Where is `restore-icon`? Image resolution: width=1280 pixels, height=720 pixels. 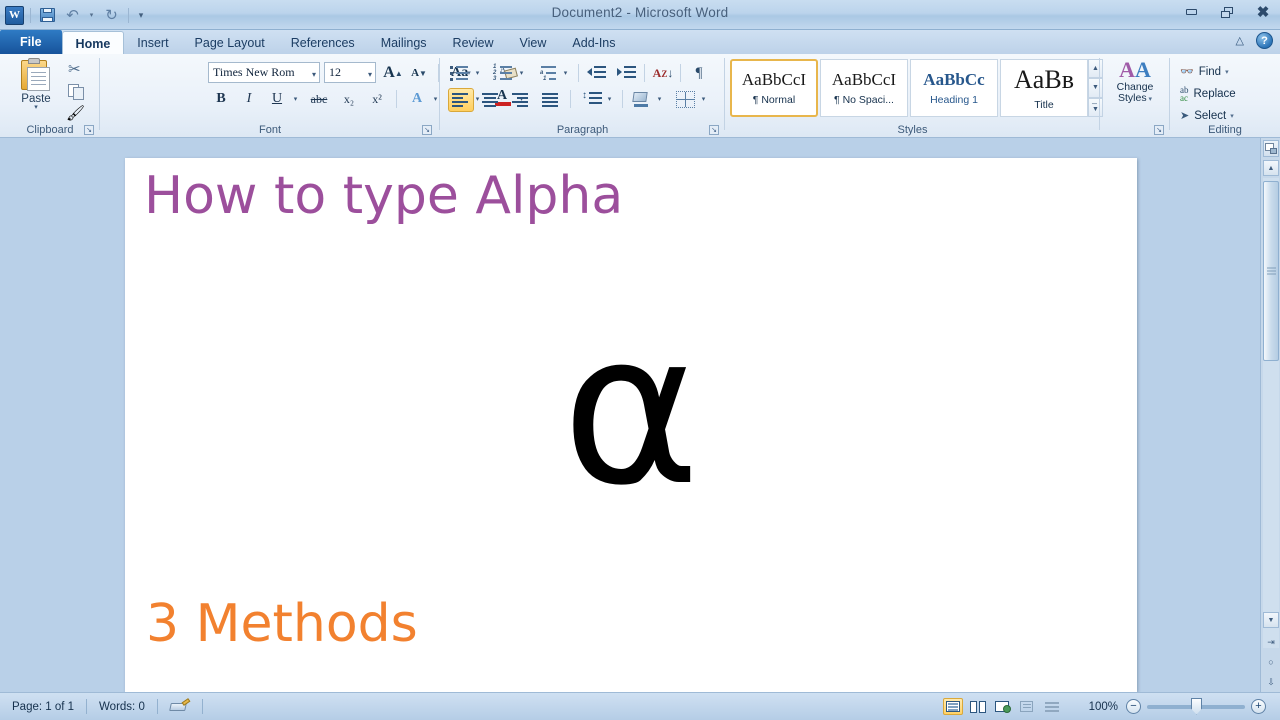 restore-icon is located at coordinates (1227, 12).